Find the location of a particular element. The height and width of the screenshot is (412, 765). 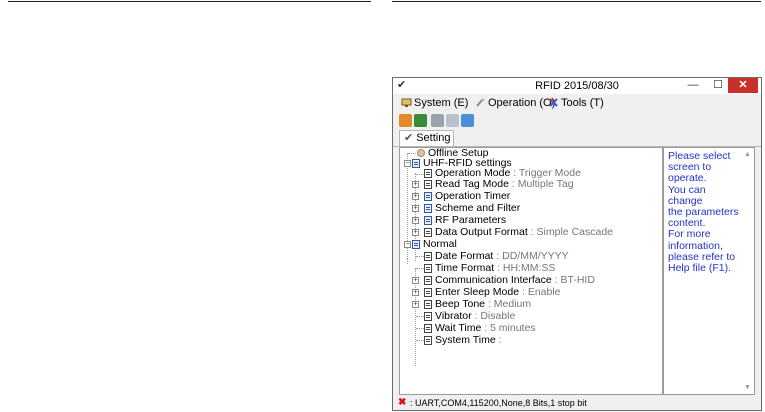

close-button: ✕ is located at coordinates (743, 85).